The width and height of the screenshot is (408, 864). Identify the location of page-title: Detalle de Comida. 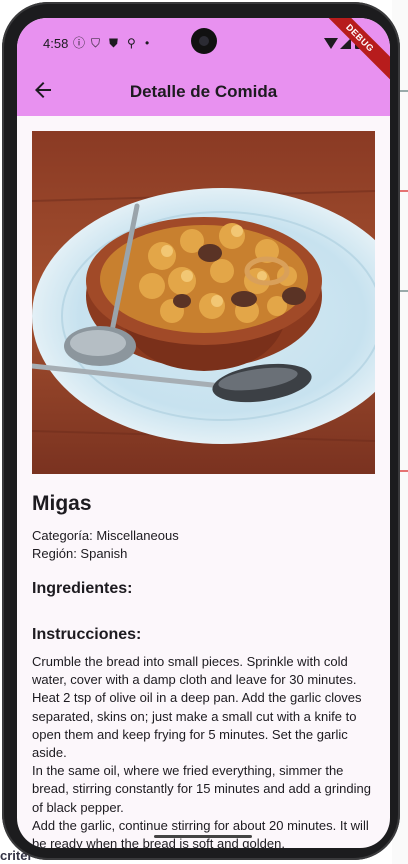
(203, 91).